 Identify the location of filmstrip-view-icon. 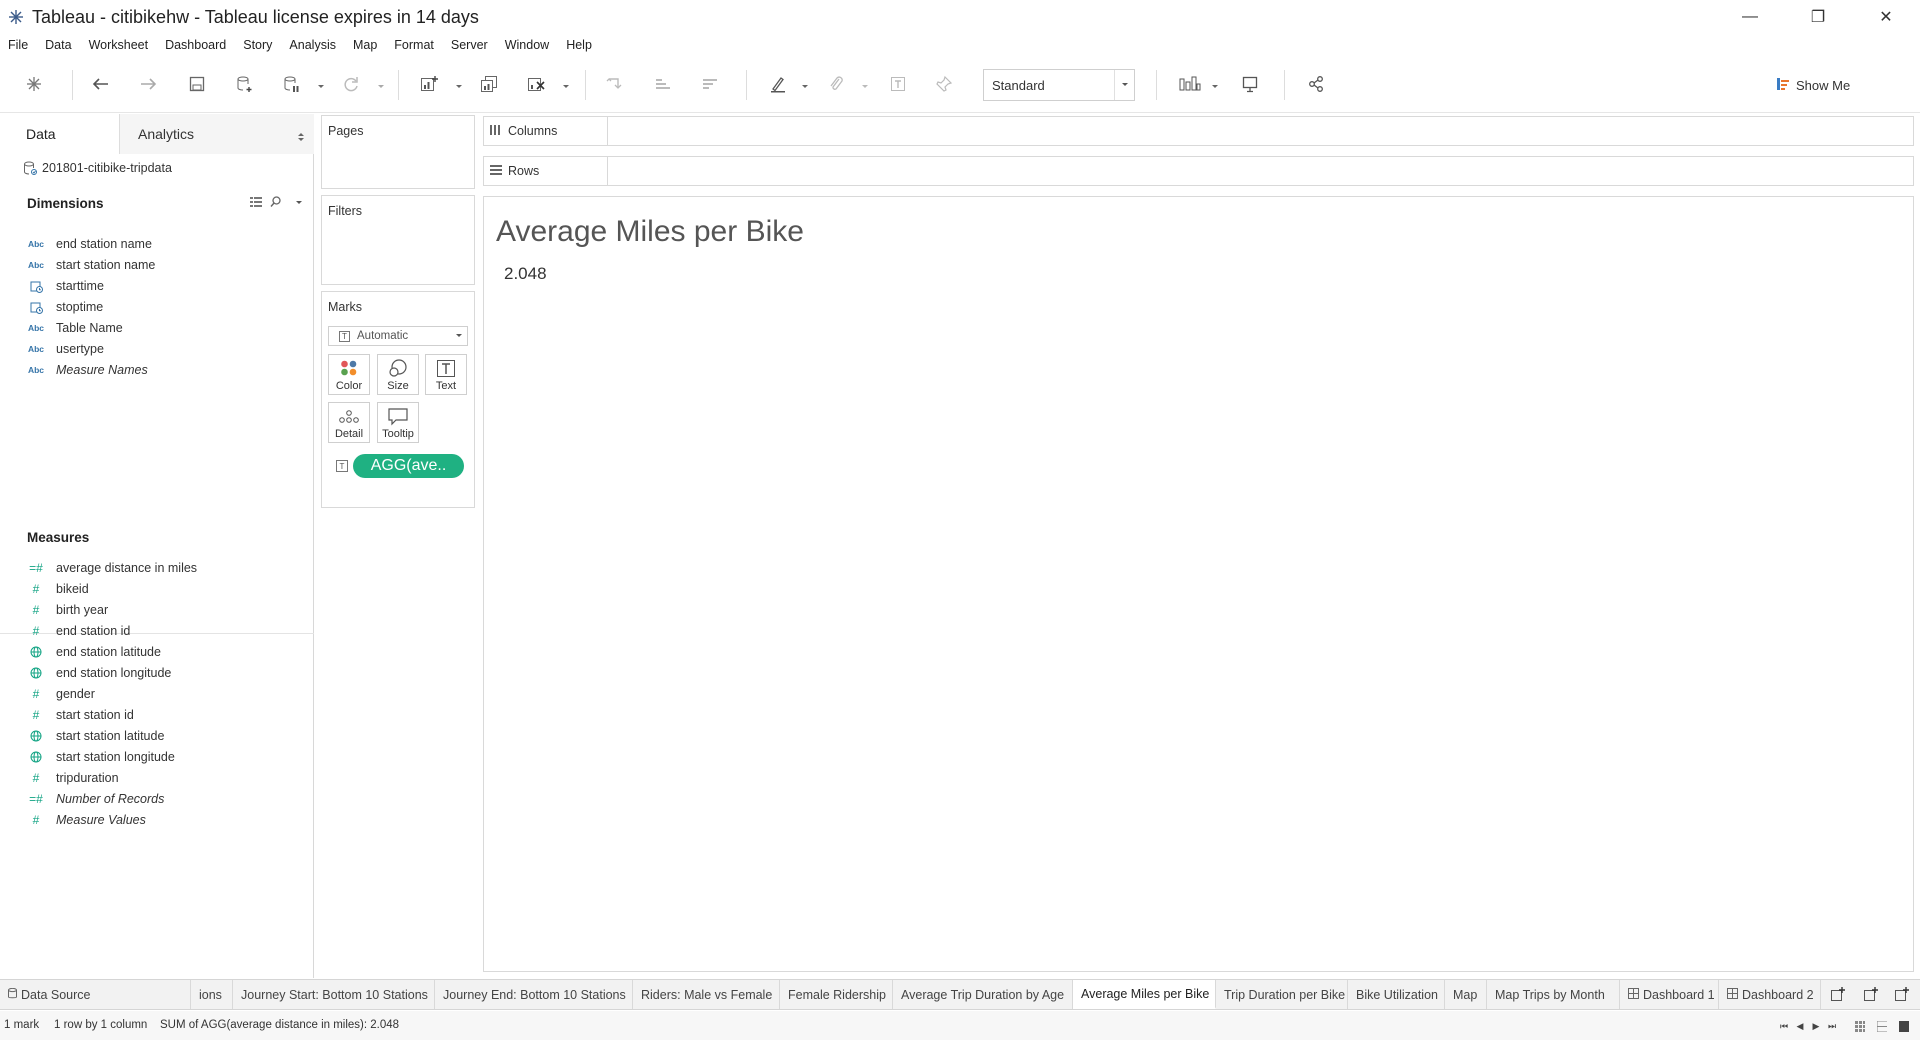
(1882, 1026).